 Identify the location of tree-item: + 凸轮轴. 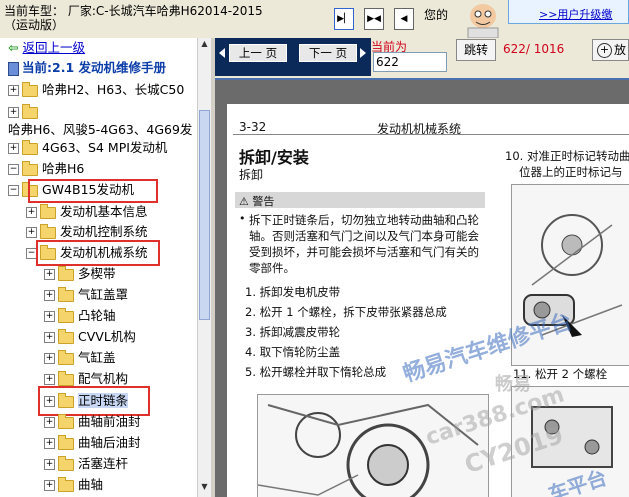
(80, 316).